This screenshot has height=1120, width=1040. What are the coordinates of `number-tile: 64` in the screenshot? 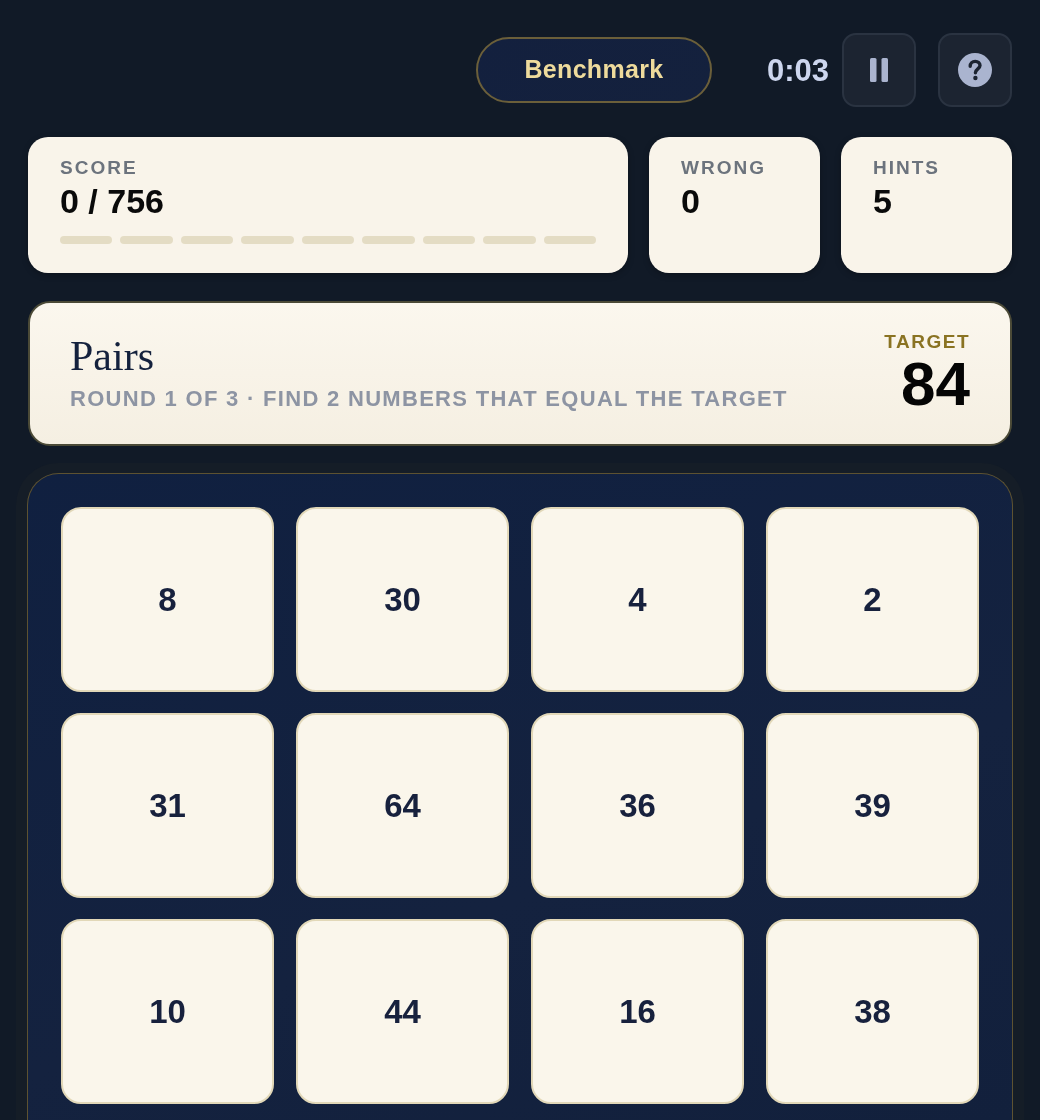 It's located at (402, 805).